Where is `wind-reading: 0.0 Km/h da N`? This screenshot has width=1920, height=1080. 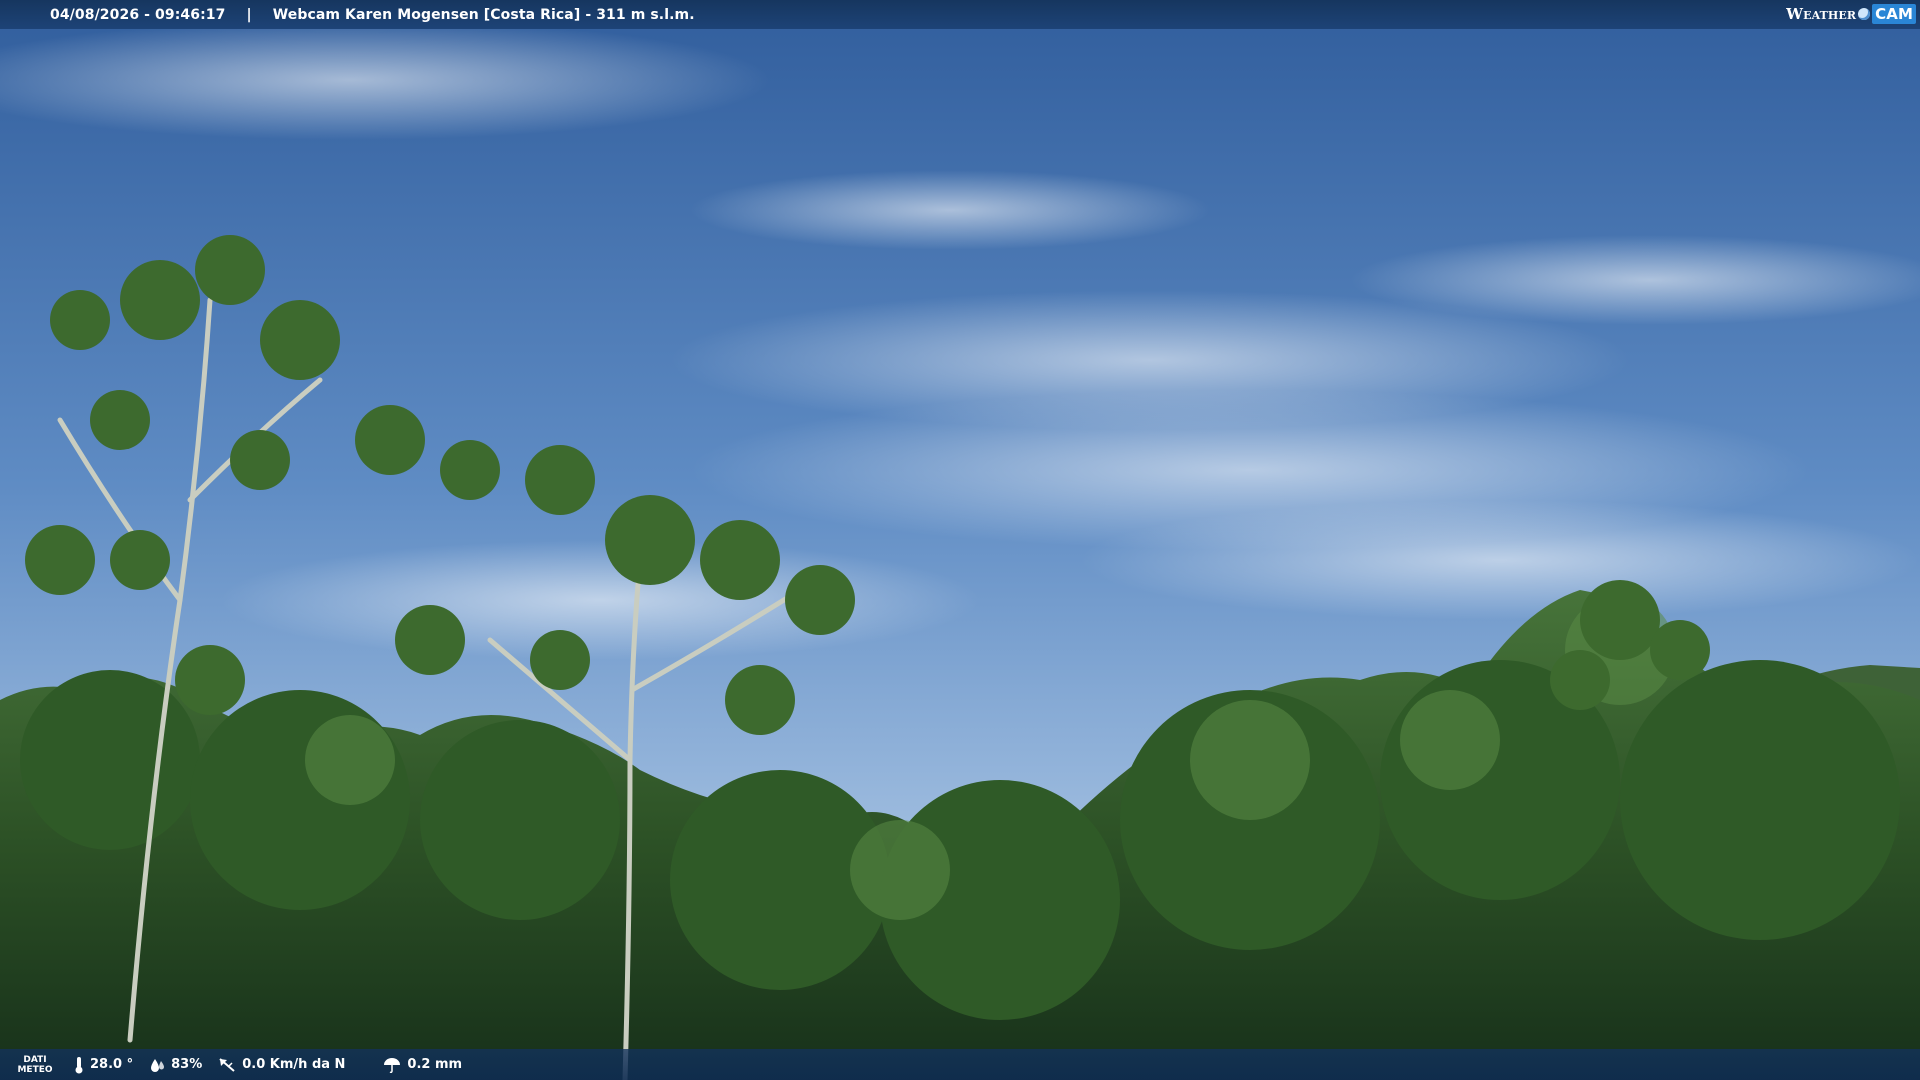
wind-reading: 0.0 Km/h da N is located at coordinates (281, 1065).